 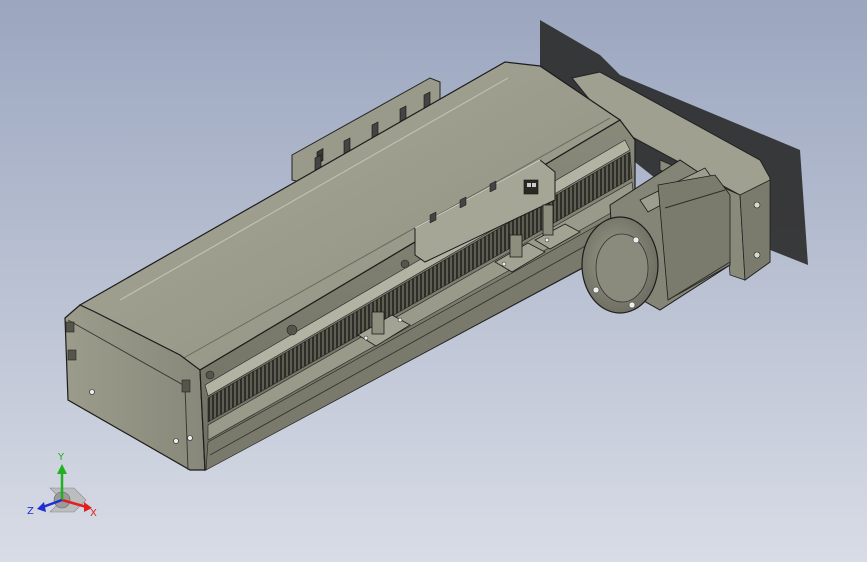 What do you see at coordinates (61, 457) in the screenshot?
I see `triad-y-label: Y` at bounding box center [61, 457].